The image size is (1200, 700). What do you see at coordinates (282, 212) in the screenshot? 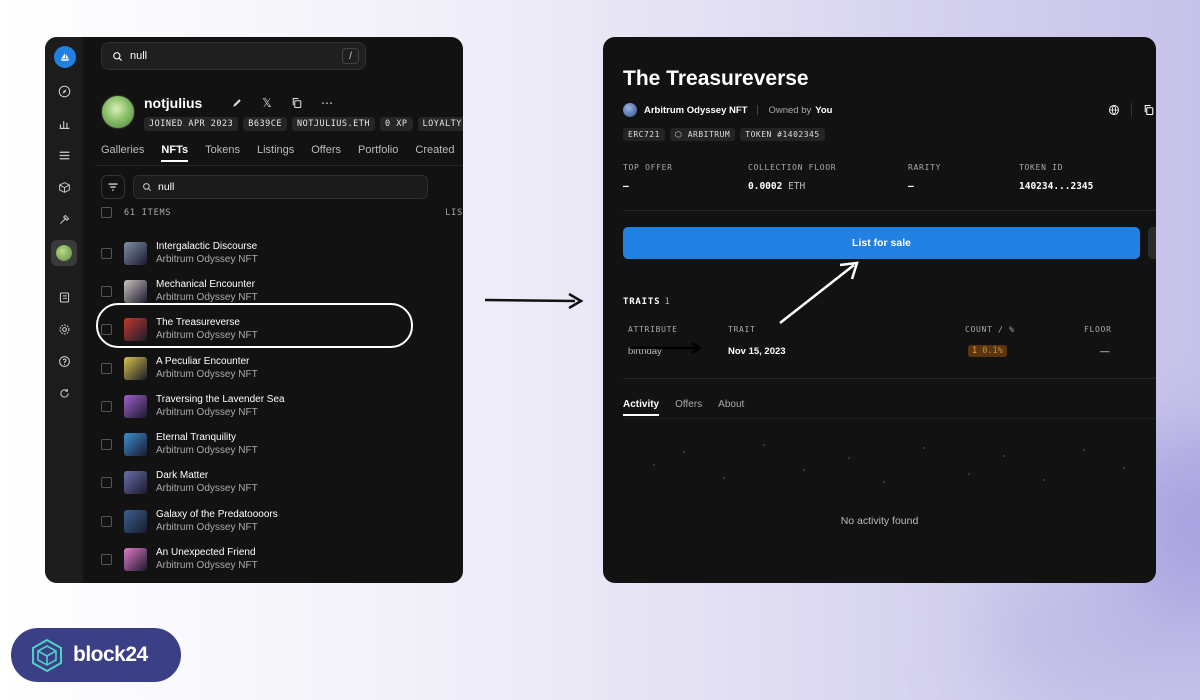
I see `items-header: 61 ITEMS LIS` at bounding box center [282, 212].